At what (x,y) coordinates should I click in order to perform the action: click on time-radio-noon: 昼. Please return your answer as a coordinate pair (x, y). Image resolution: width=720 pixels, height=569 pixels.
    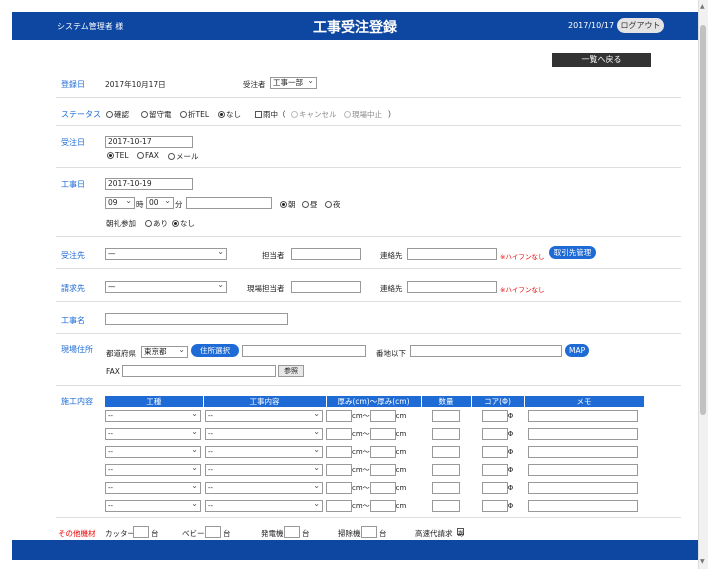
    Looking at the image, I should click on (310, 204).